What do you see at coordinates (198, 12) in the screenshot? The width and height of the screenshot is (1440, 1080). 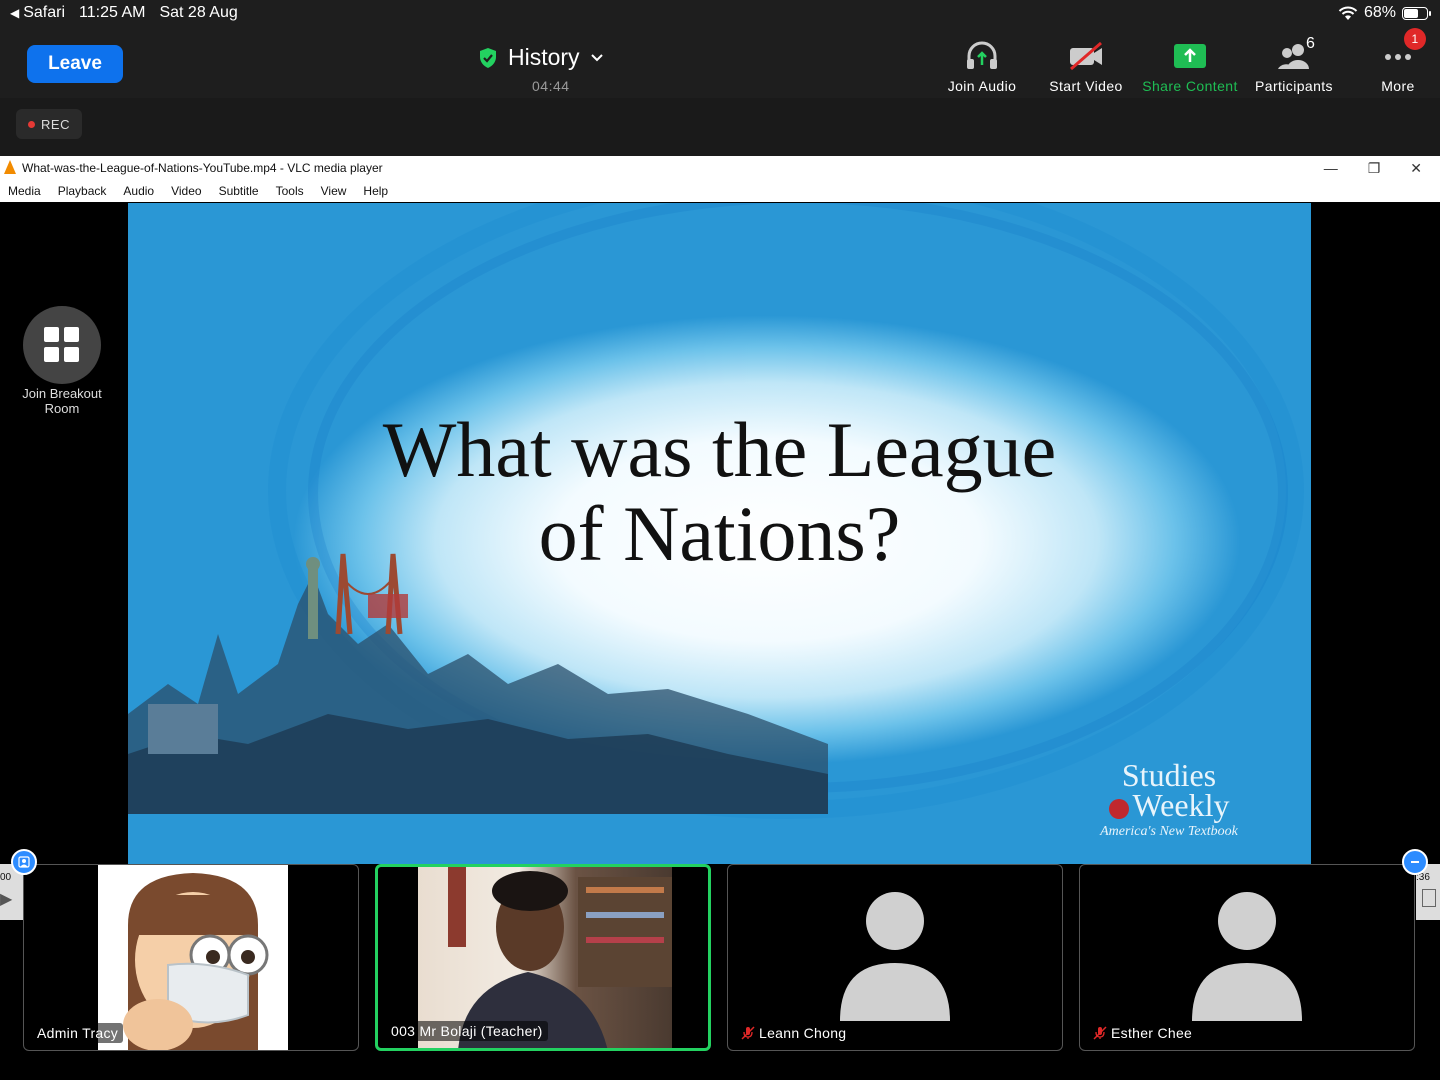 I see `status-date: Sat 28 Aug` at bounding box center [198, 12].